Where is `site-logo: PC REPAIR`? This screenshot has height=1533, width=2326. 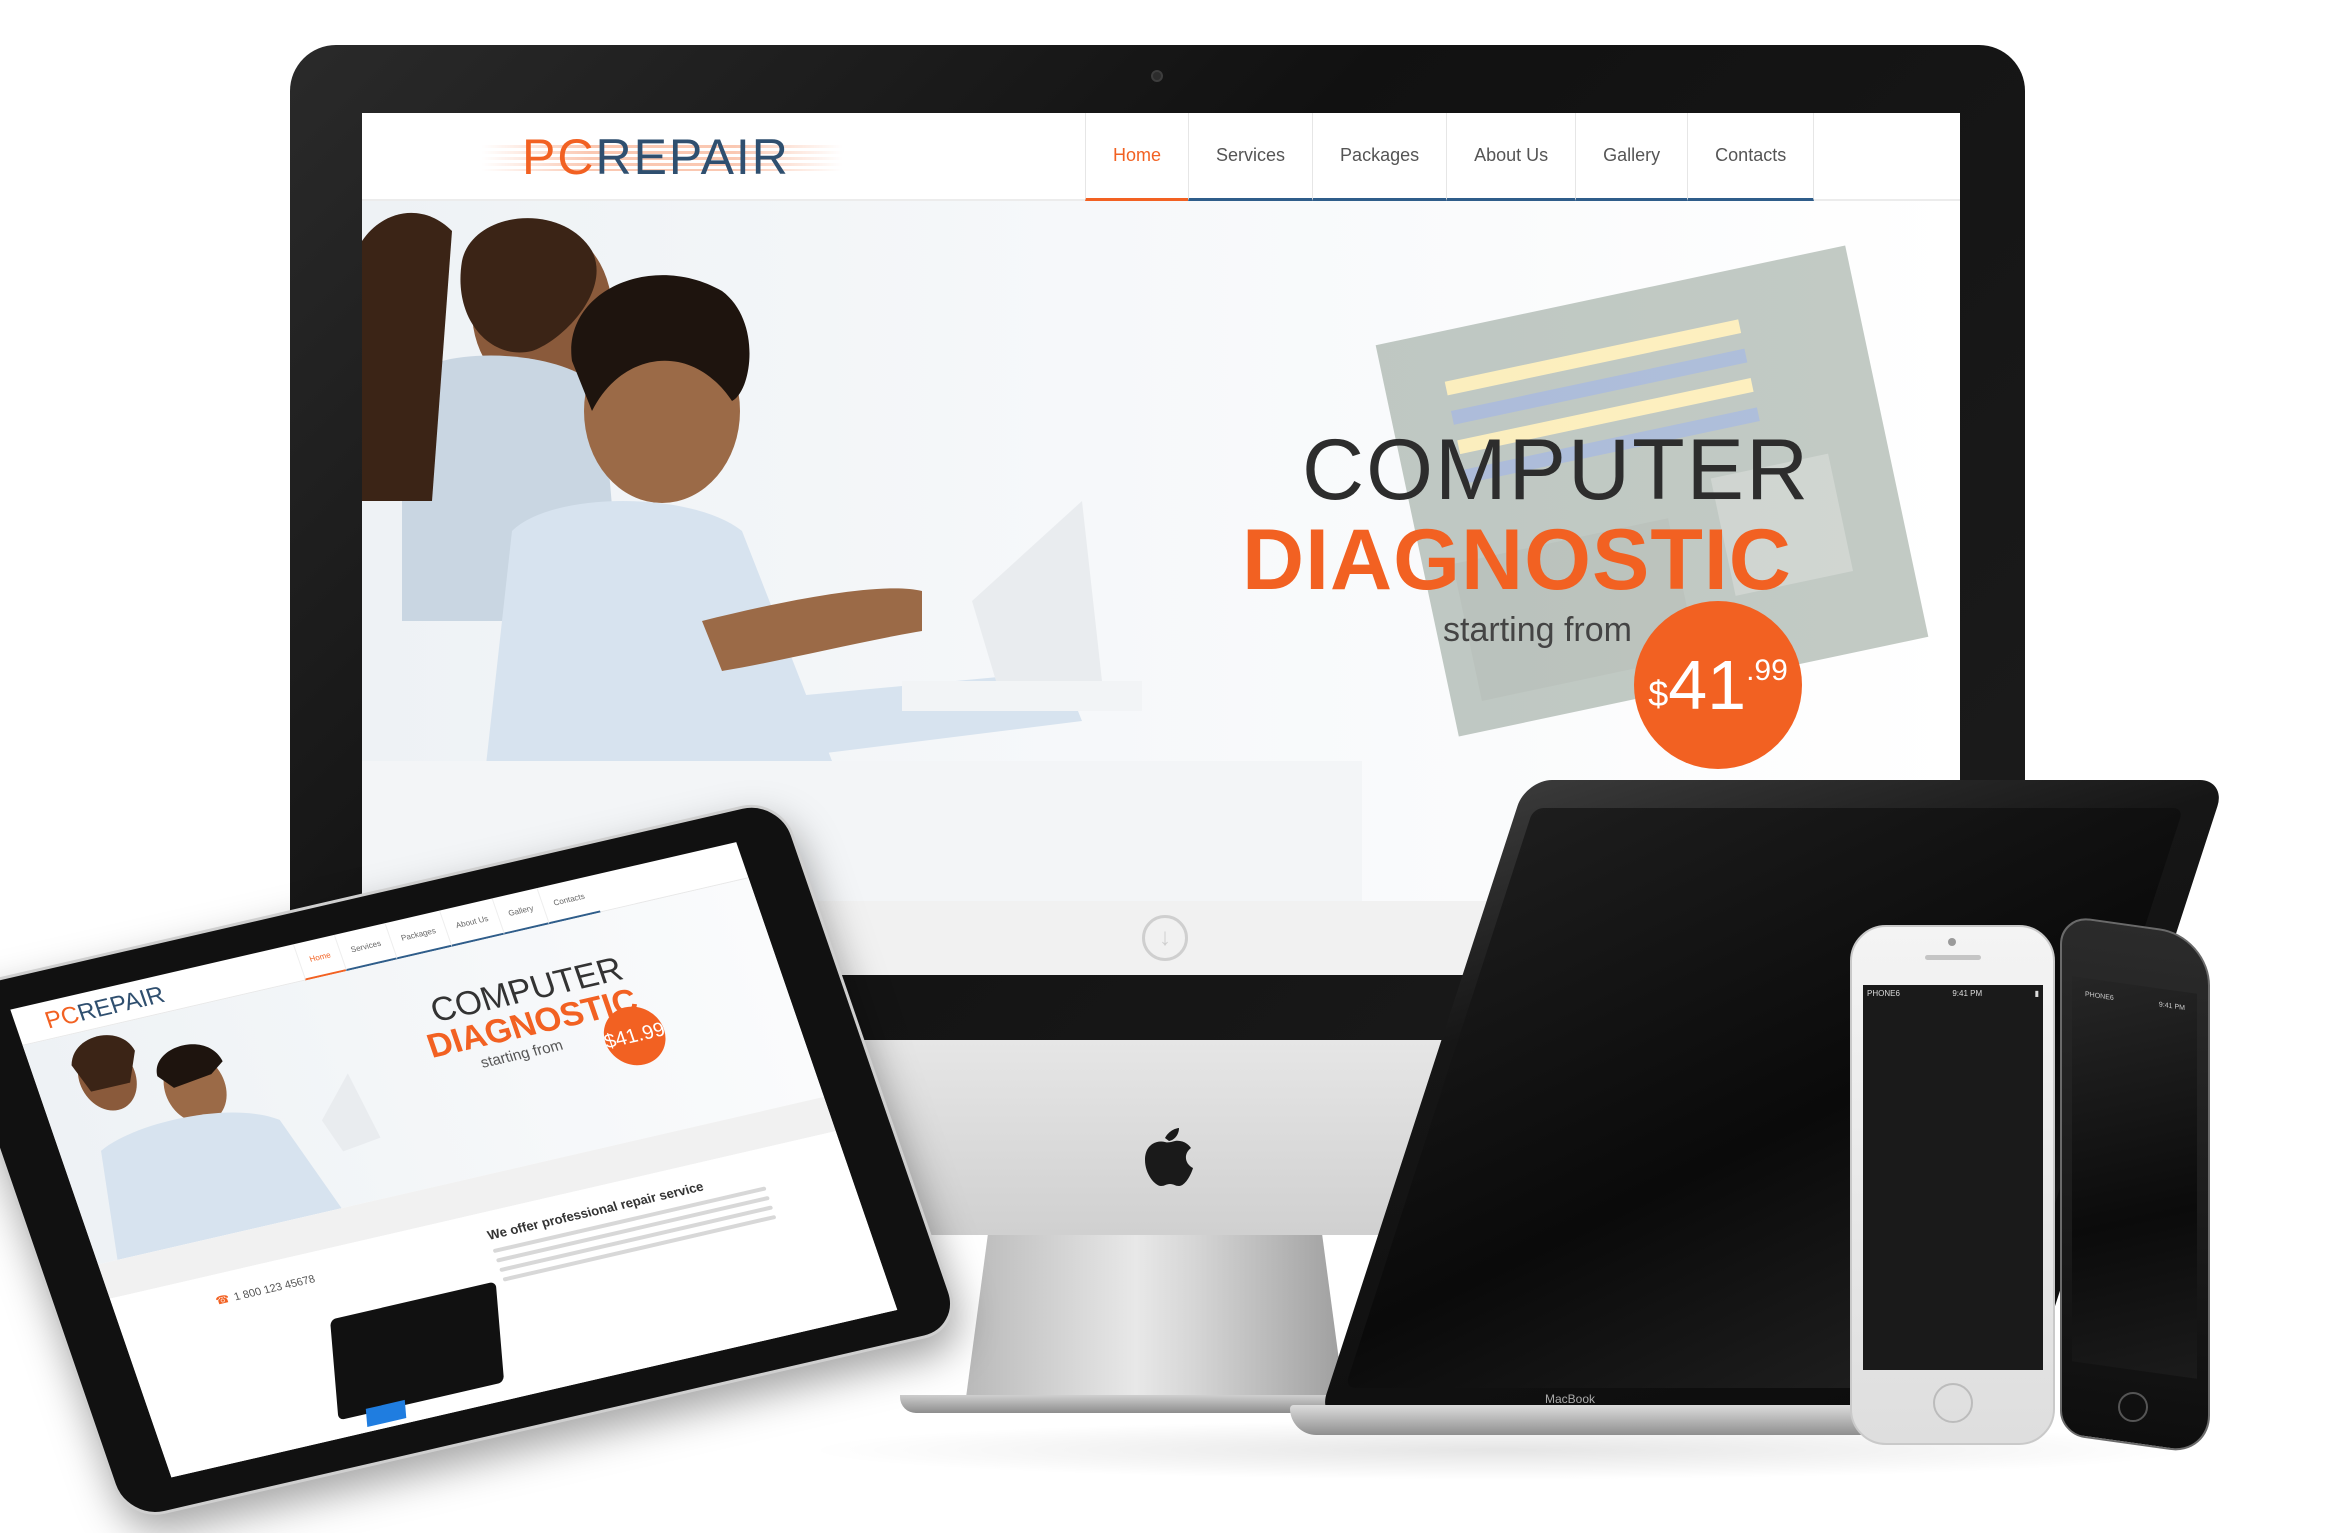
site-logo: PC REPAIR is located at coordinates (662, 157).